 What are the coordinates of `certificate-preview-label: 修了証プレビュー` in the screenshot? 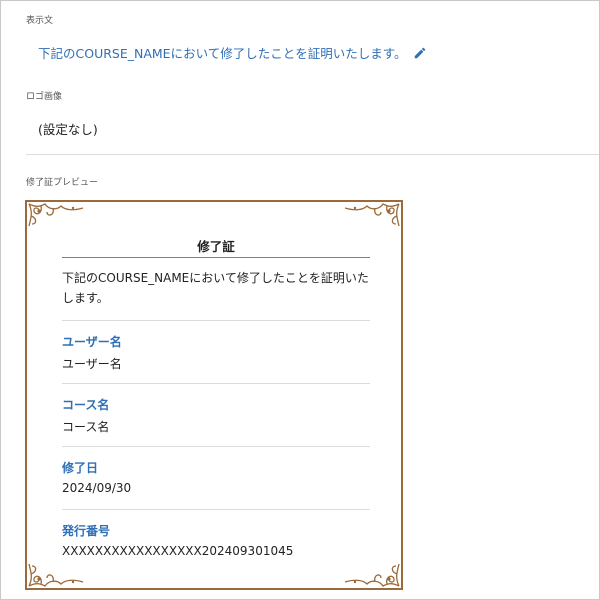 It's located at (62, 183).